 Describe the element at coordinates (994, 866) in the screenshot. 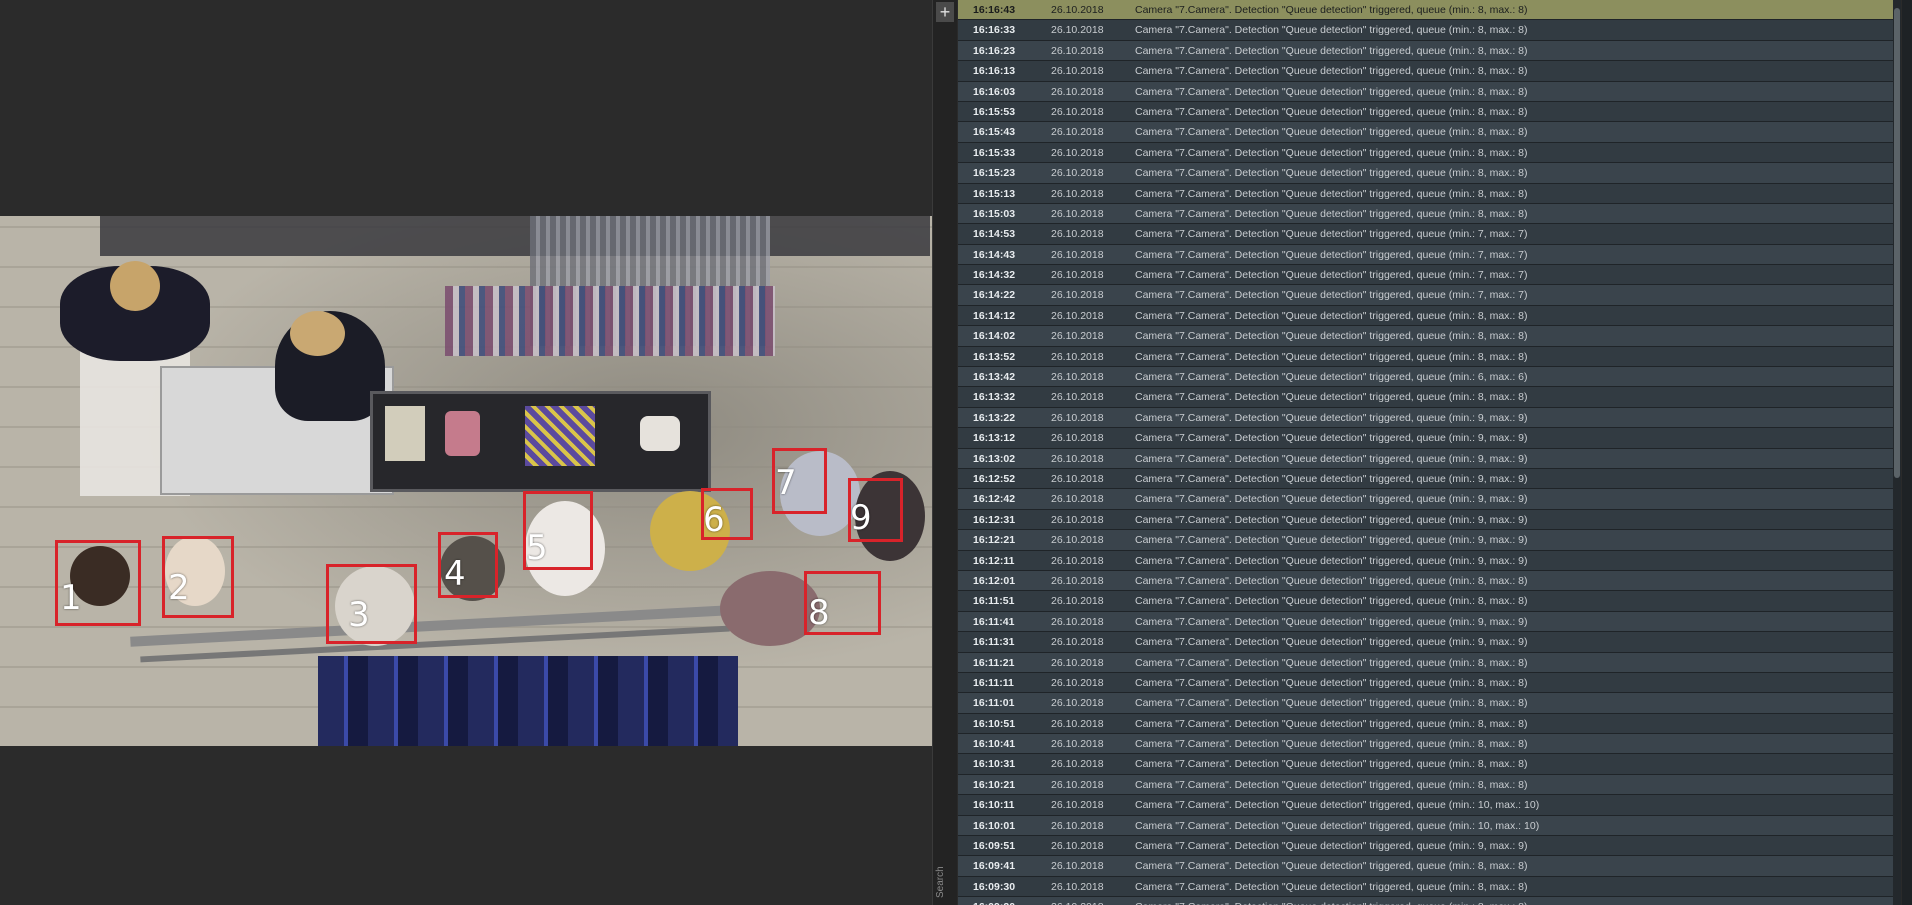

I see `event-time: 16:09:41` at that location.